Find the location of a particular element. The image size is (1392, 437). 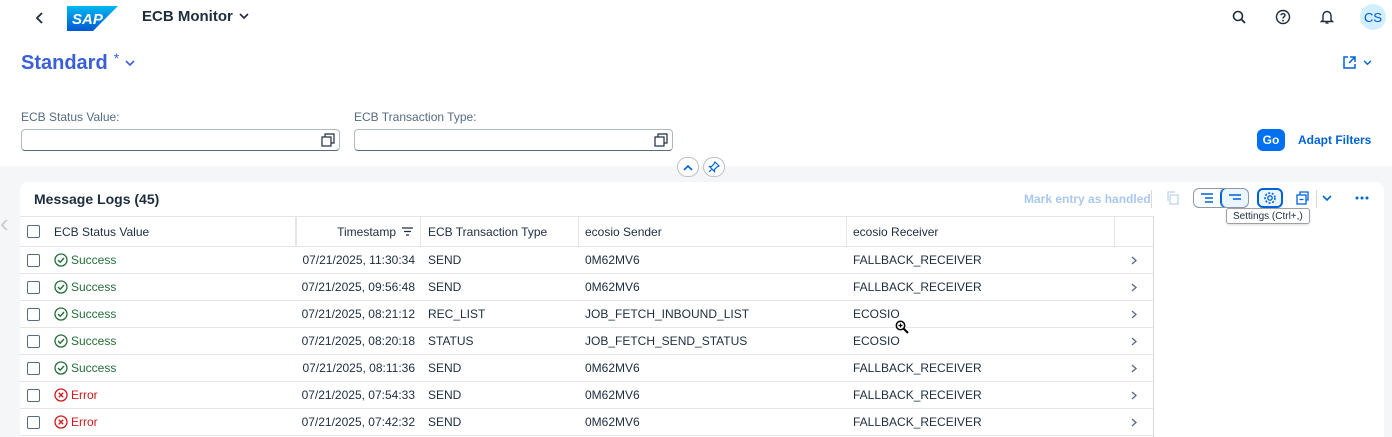

collapse-header-button is located at coordinates (688, 167).